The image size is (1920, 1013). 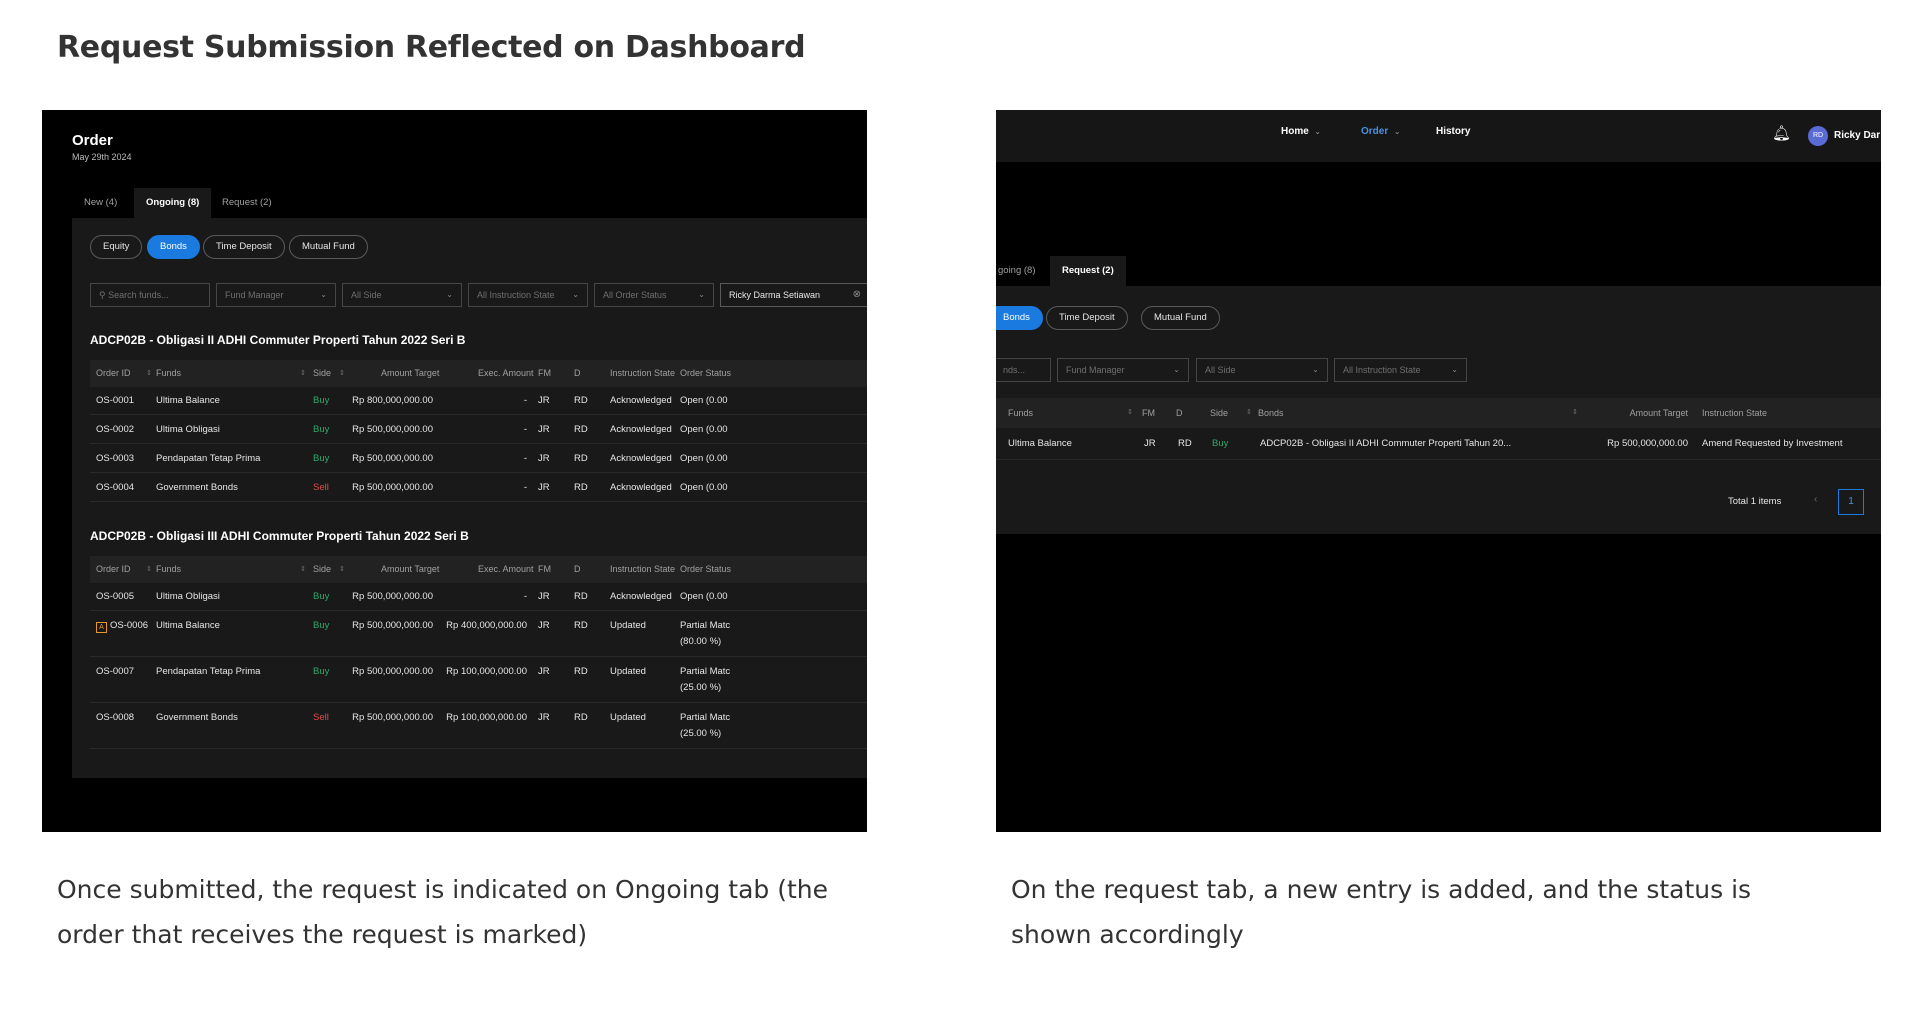 What do you see at coordinates (793, 295) in the screenshot?
I see `user-filter: Ricky Darma Setiawan ⊗` at bounding box center [793, 295].